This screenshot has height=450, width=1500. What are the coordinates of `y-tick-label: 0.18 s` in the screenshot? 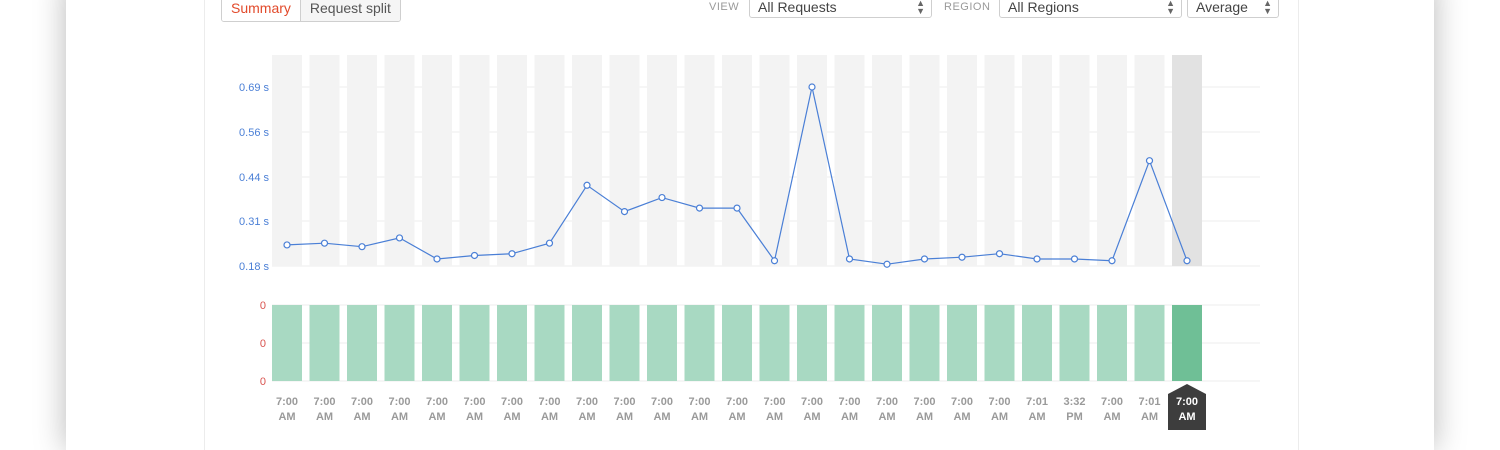 It's located at (254, 267).